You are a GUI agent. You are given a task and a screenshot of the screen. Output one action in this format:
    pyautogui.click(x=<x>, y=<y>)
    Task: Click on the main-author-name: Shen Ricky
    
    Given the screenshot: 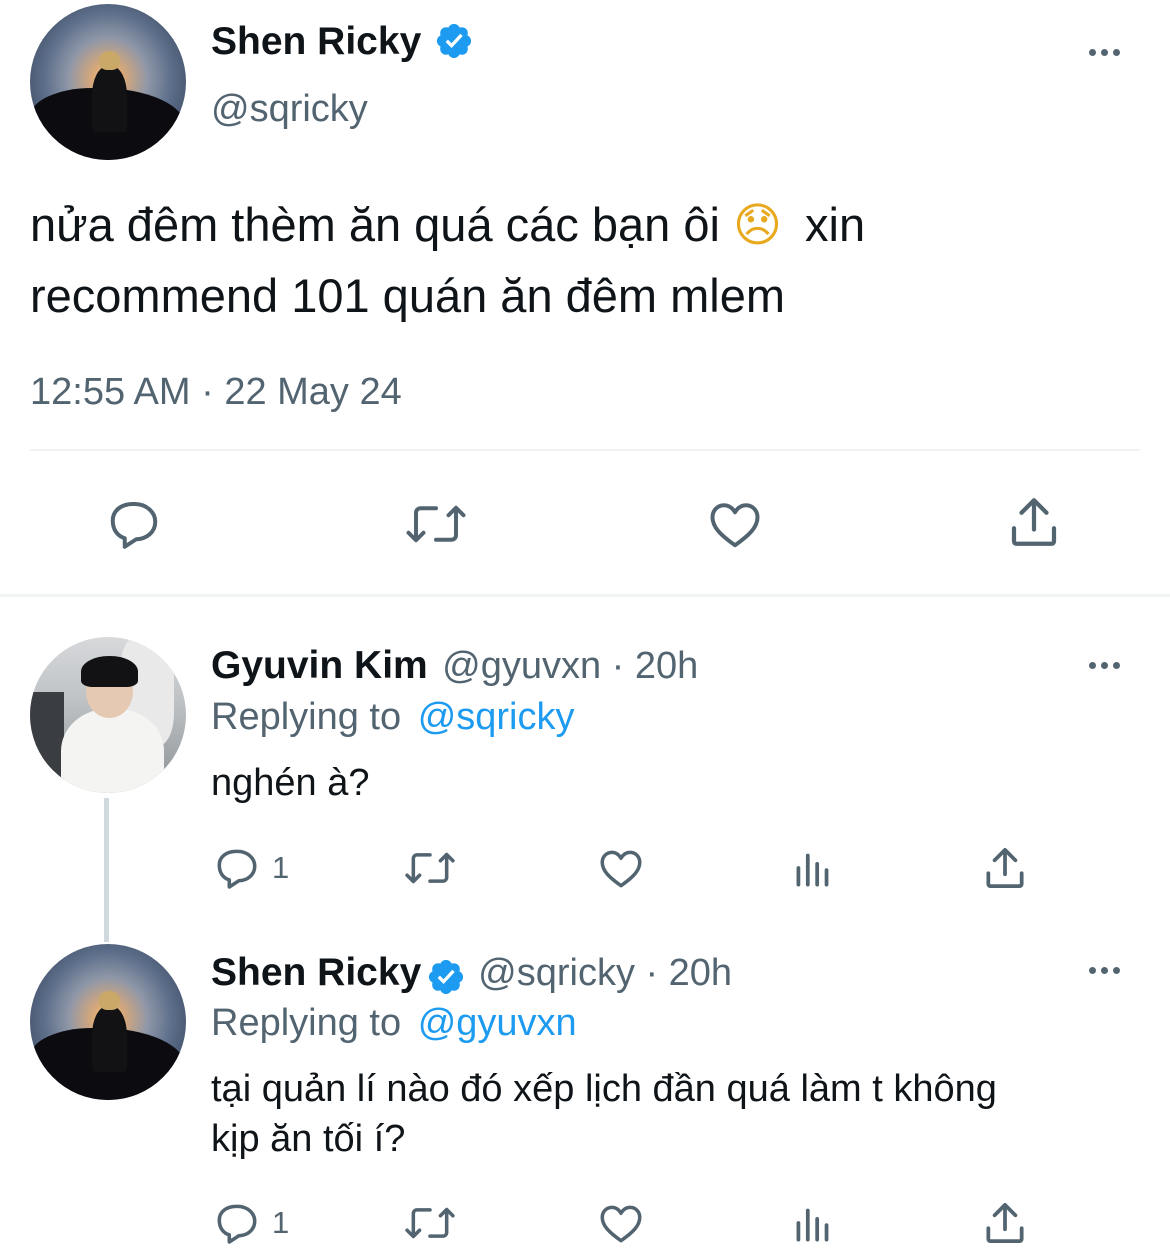 What is the action you would take?
    pyautogui.click(x=342, y=42)
    